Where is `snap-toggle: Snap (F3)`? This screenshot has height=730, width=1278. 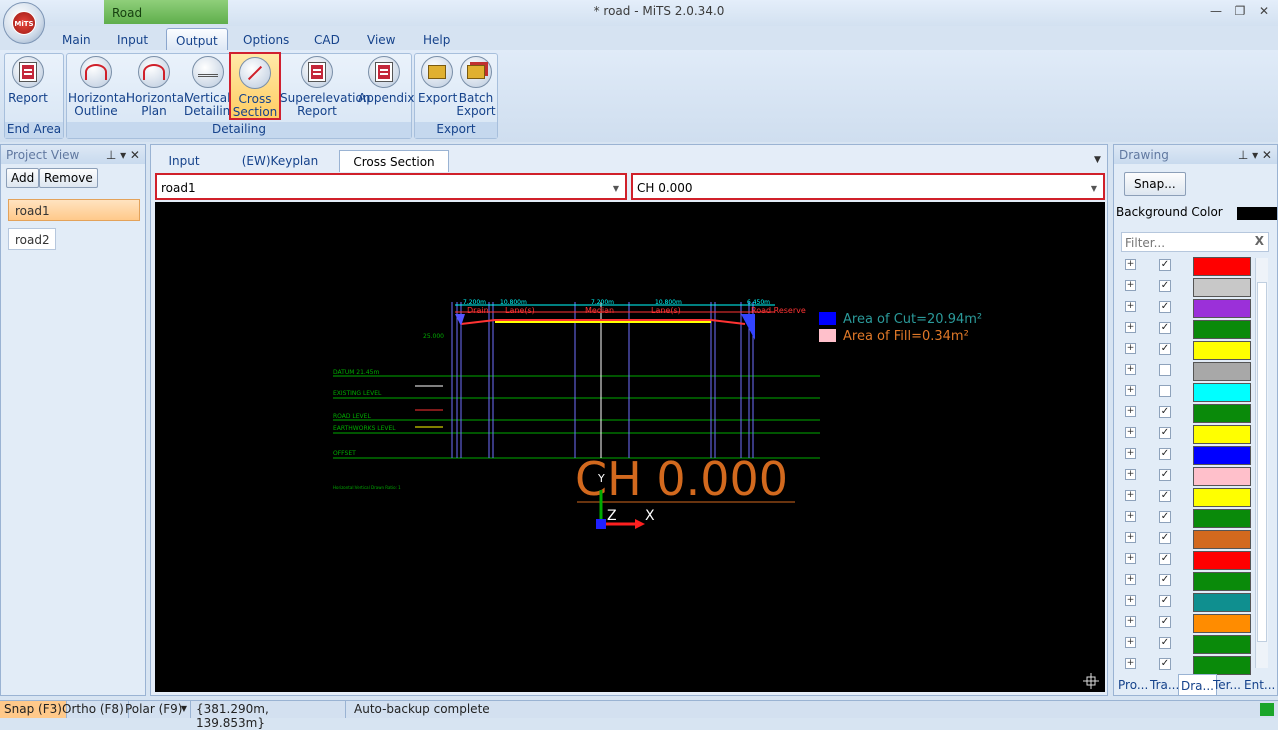
snap-toggle: Snap (F3) is located at coordinates (33, 709).